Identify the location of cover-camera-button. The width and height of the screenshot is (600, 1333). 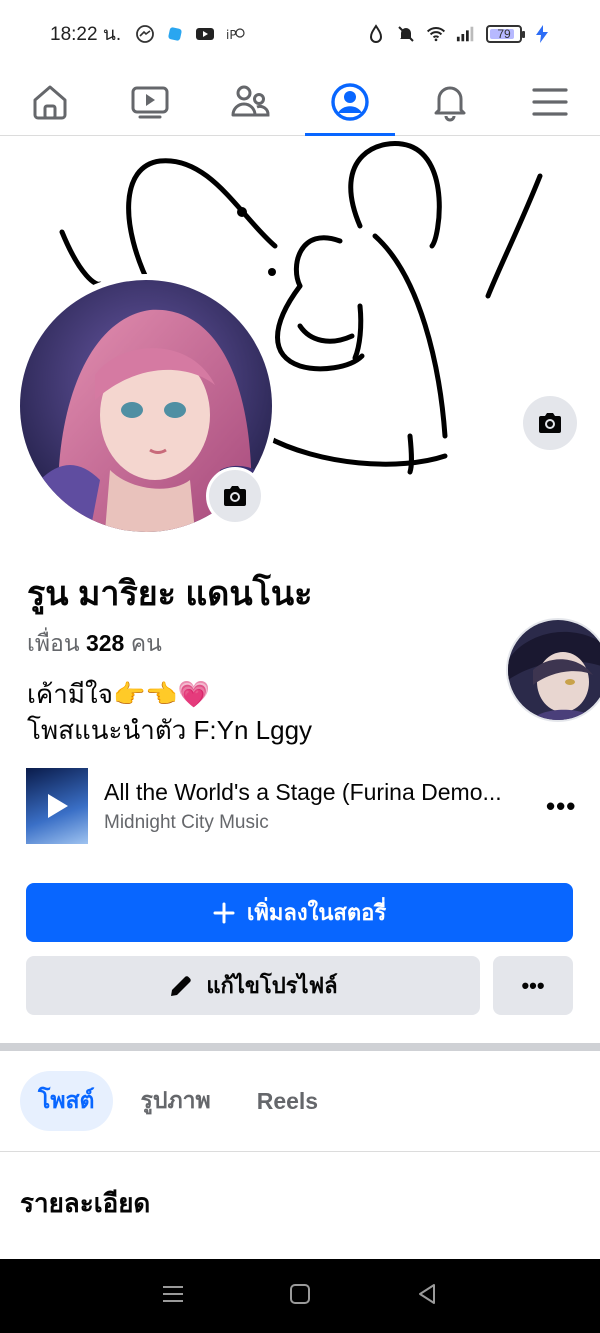
(550, 423).